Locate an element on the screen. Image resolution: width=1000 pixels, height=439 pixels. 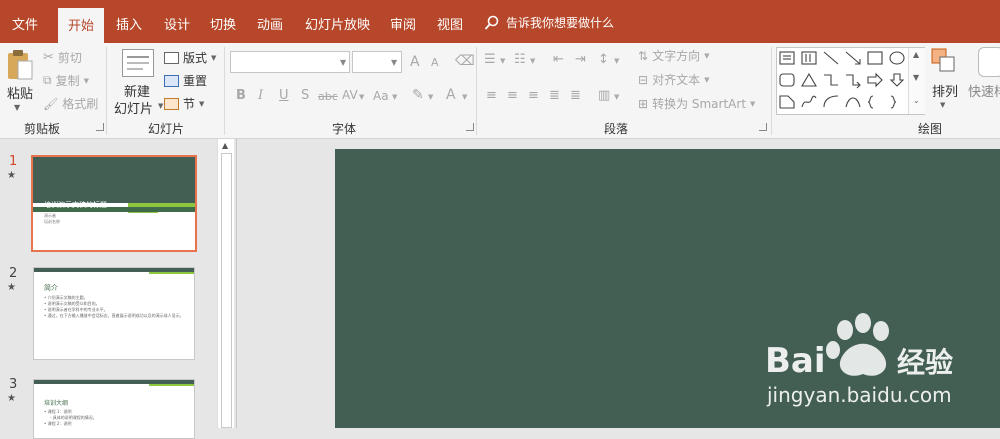
convert-smartart-button: ⊞ 转换为 SmartArt ▼ is located at coordinates (696, 103).